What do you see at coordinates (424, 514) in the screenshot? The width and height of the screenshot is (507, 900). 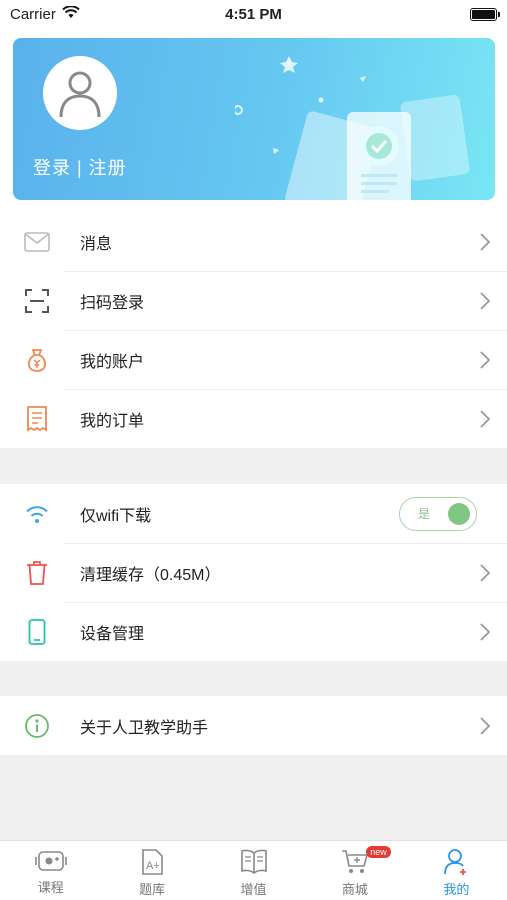 I see `toggle-text: 是` at bounding box center [424, 514].